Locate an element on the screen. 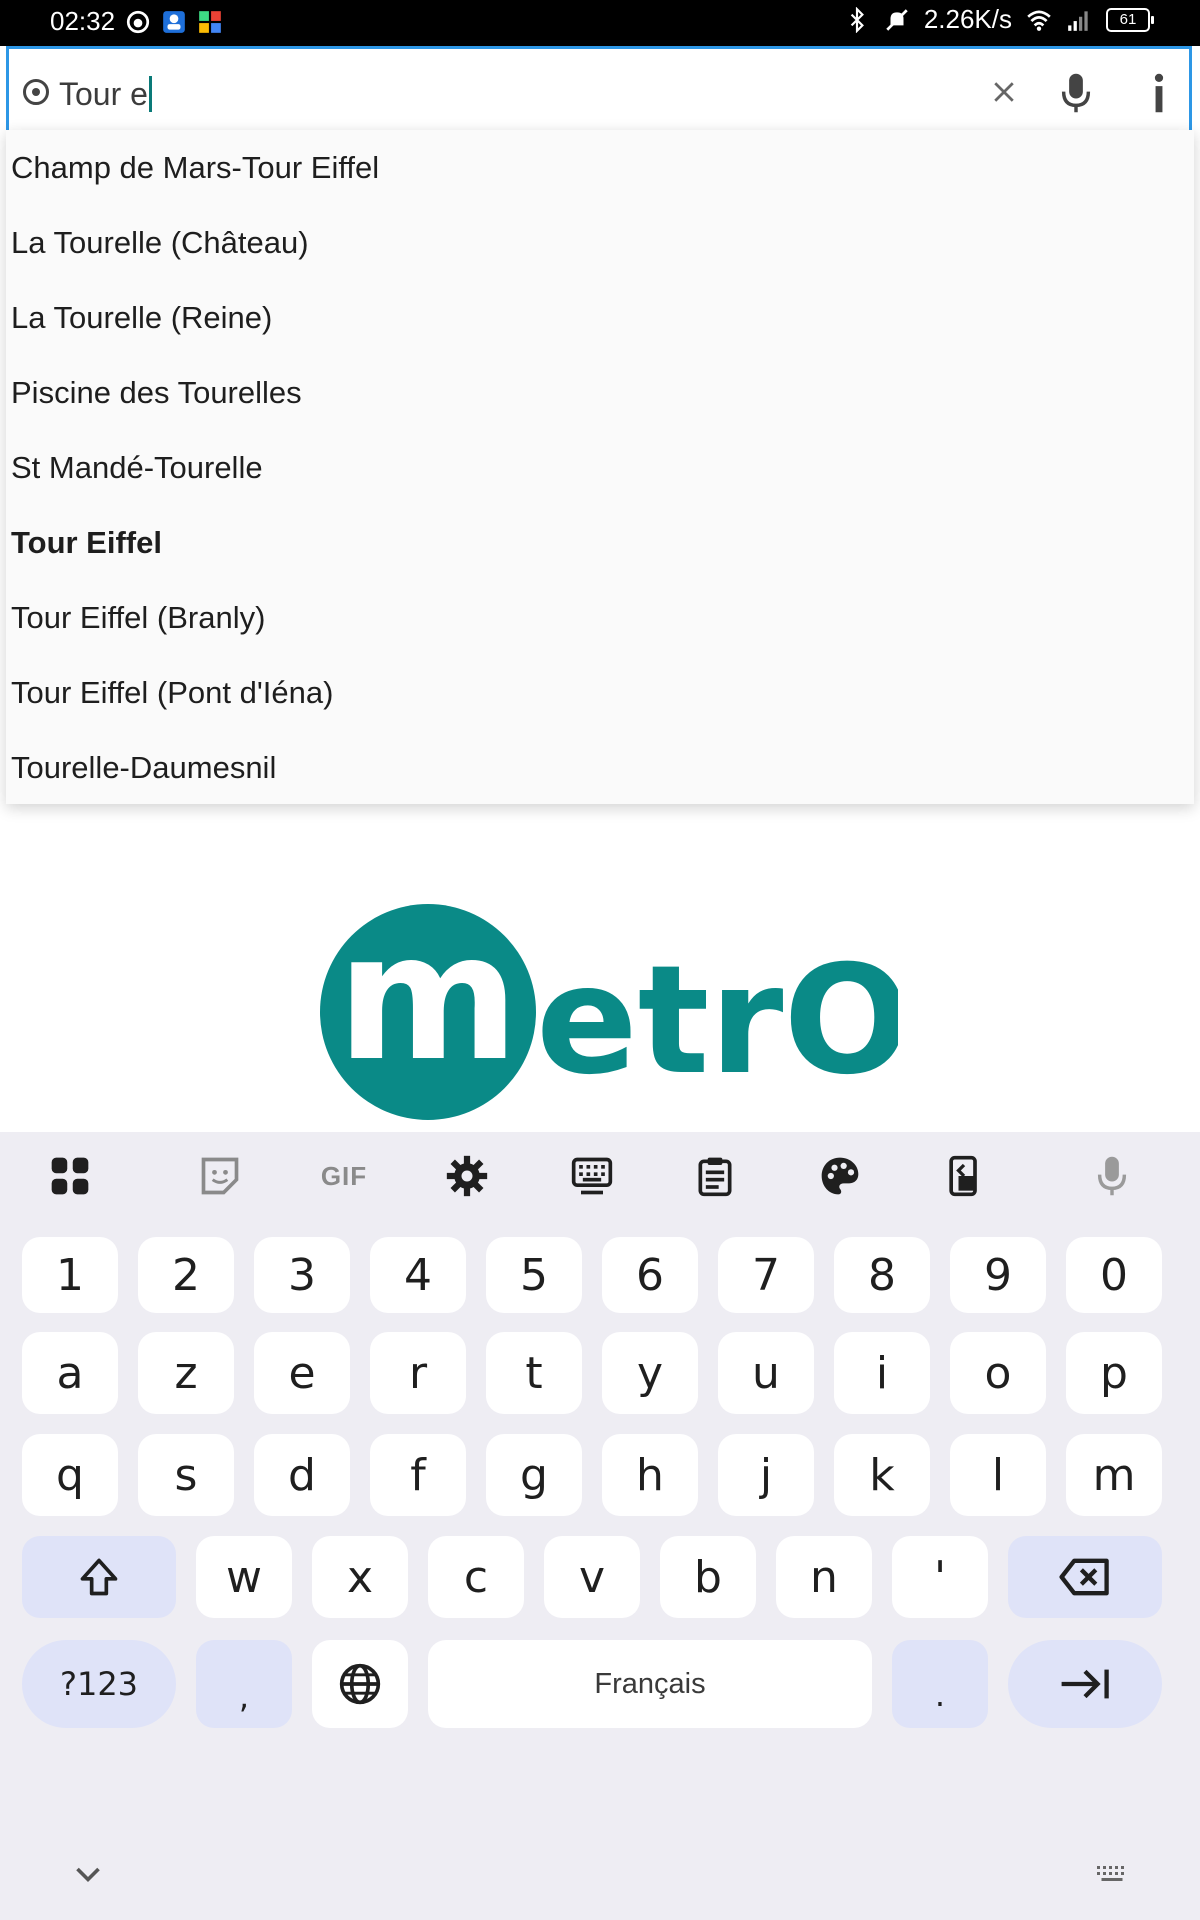 This screenshot has width=1200, height=1920. key-f: f is located at coordinates (418, 1475).